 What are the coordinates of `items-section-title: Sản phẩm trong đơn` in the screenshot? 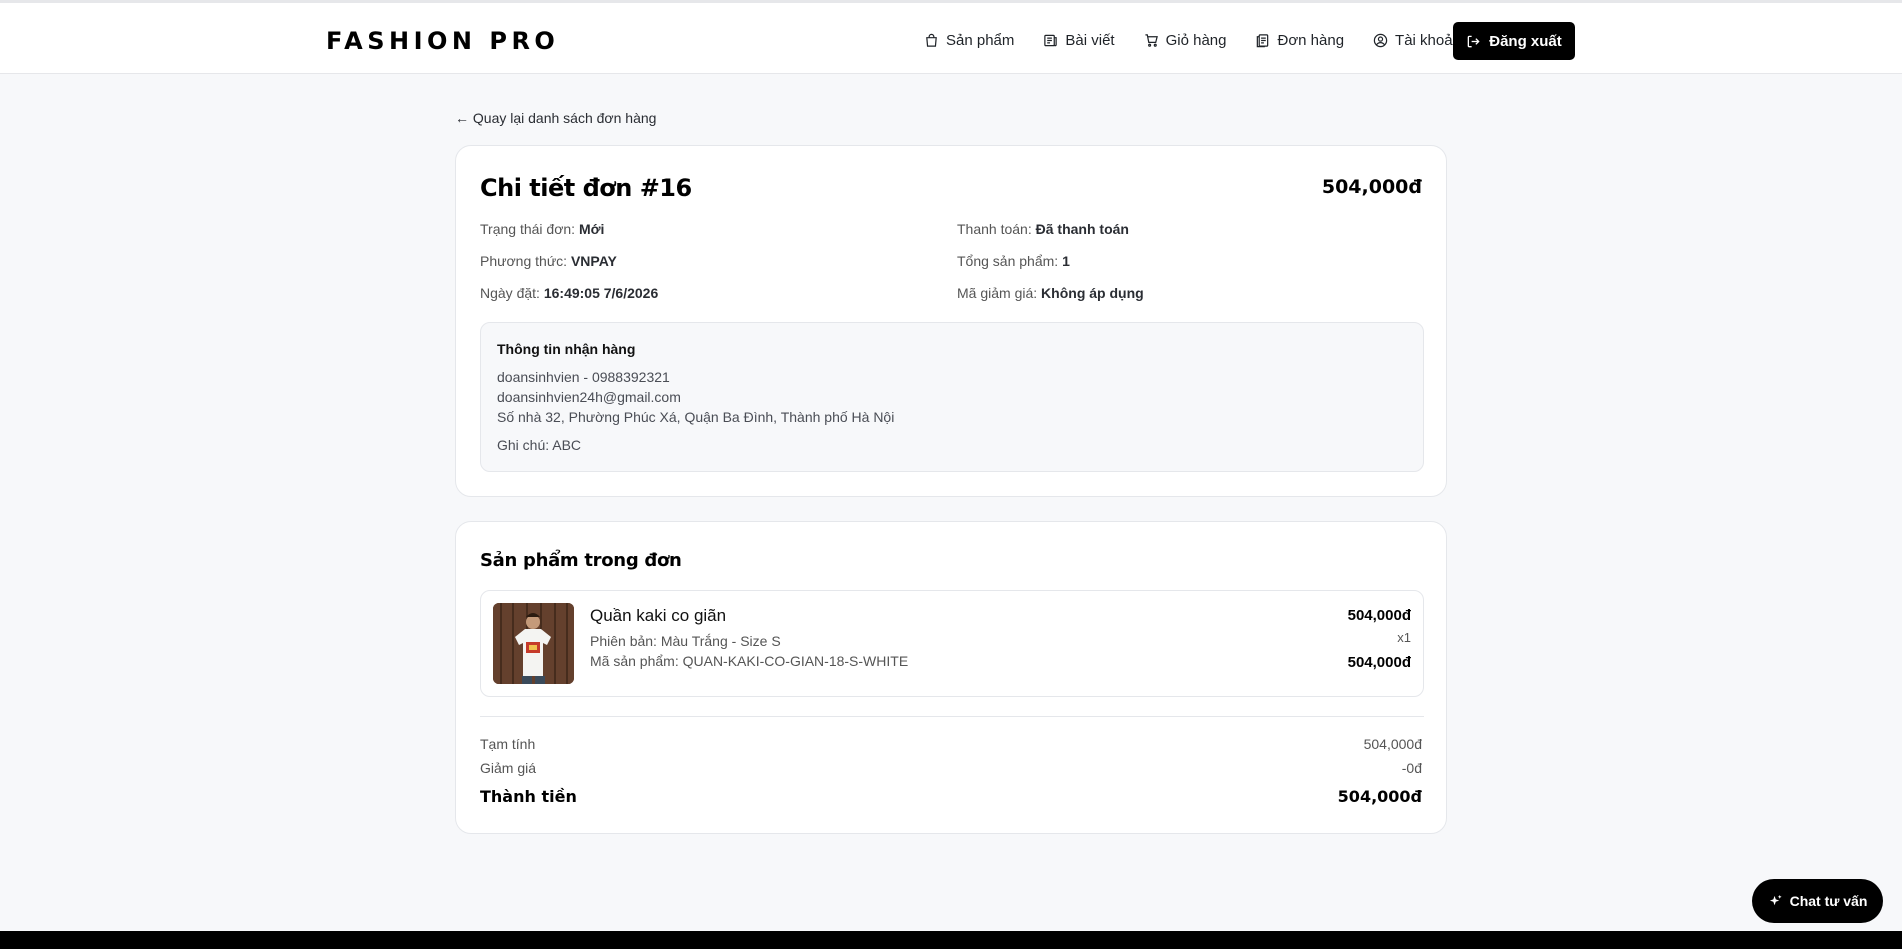 It's located at (581, 560).